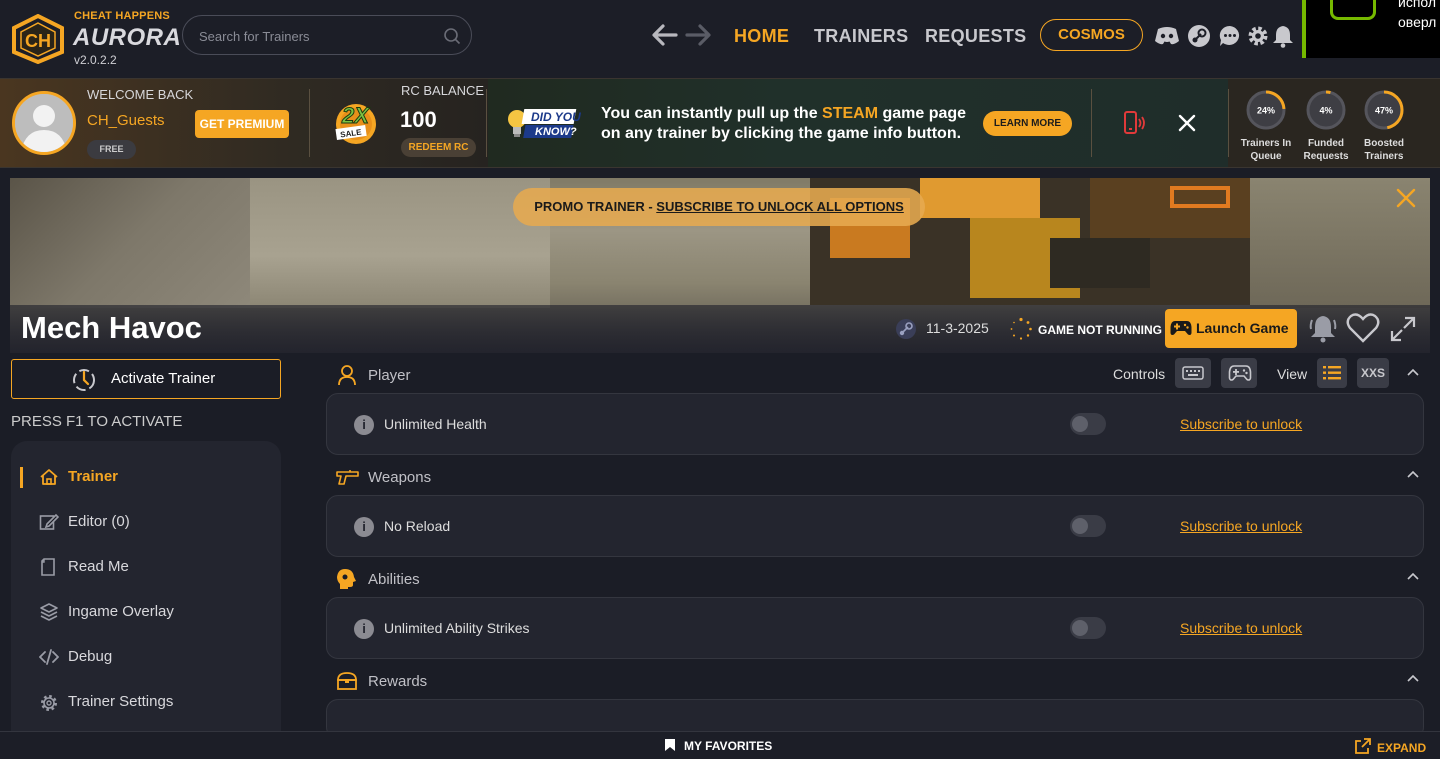  What do you see at coordinates (49, 612) in the screenshot?
I see `layers-icon` at bounding box center [49, 612].